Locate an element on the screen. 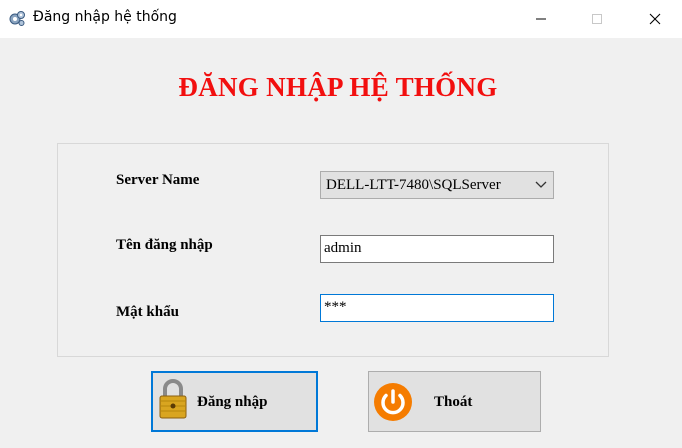 Image resolution: width=682 pixels, height=448 pixels. maximize-button is located at coordinates (597, 19).